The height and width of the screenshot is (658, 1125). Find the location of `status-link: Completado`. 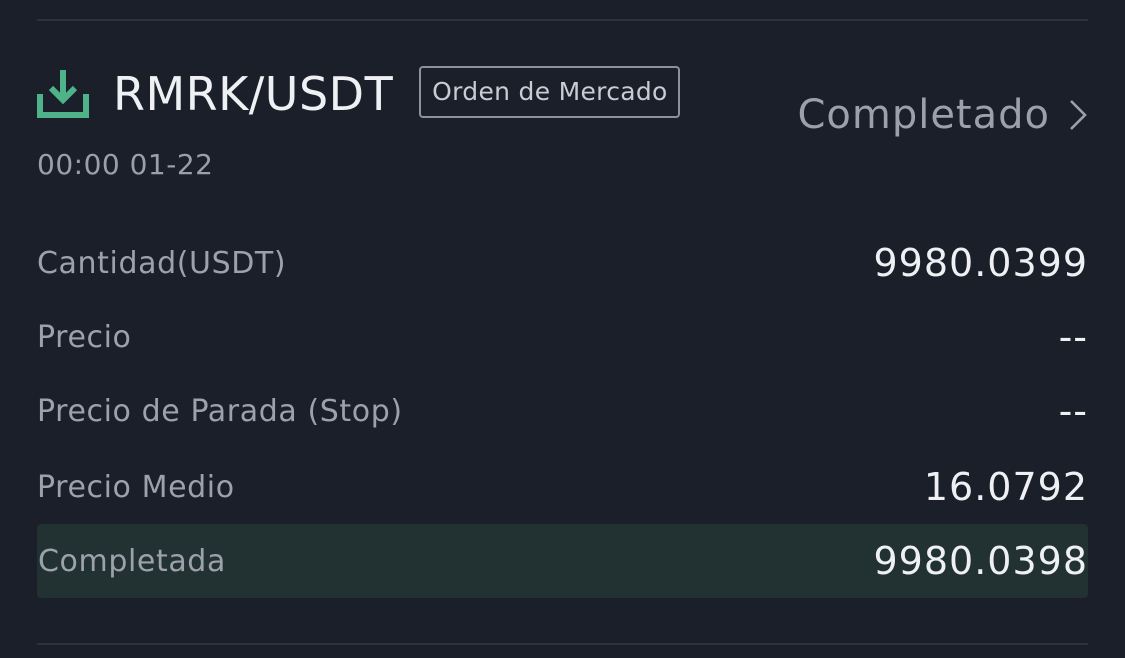

status-link: Completado is located at coordinates (942, 115).